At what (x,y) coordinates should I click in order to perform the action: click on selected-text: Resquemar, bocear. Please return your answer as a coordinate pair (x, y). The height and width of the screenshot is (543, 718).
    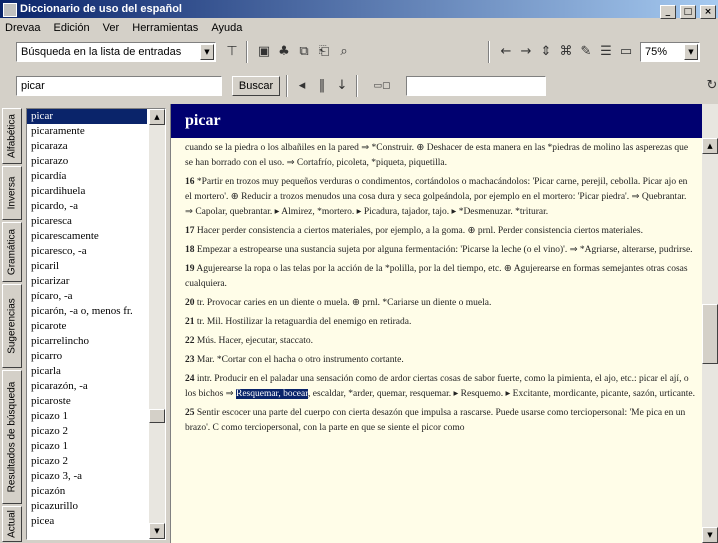
    Looking at the image, I should click on (272, 394).